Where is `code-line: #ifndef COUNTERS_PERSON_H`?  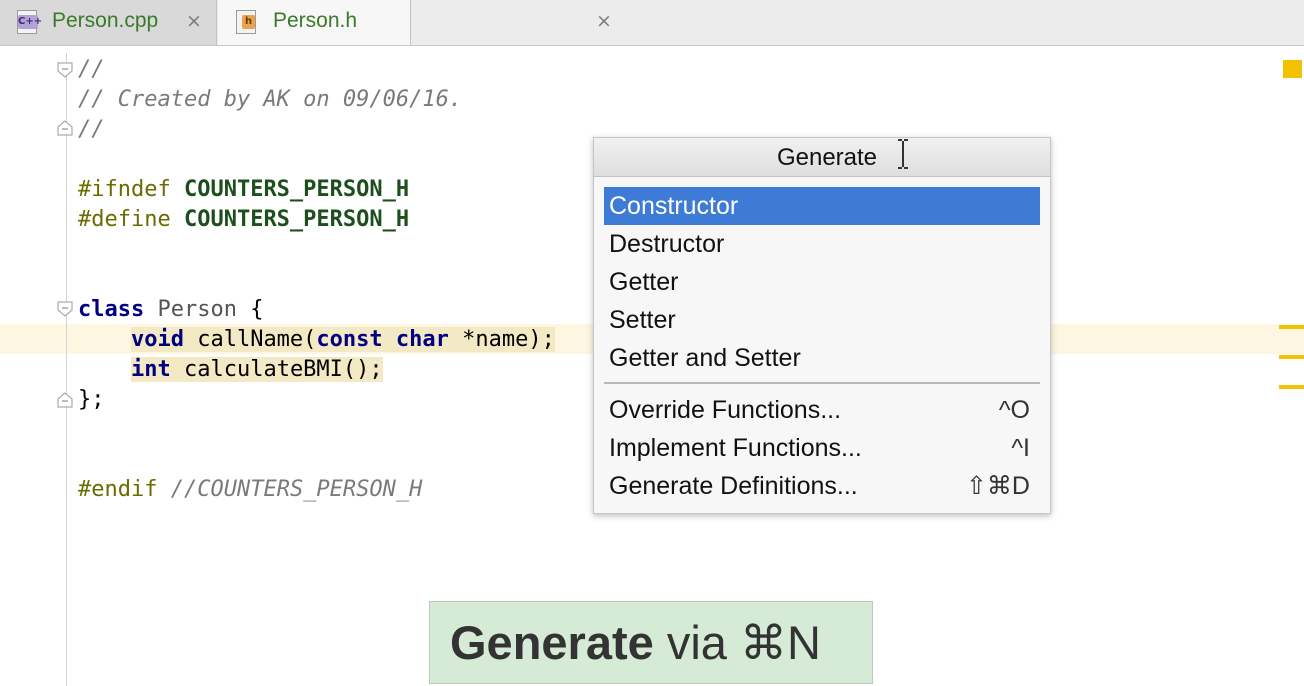
code-line: #ifndef COUNTERS_PERSON_H is located at coordinates (244, 189).